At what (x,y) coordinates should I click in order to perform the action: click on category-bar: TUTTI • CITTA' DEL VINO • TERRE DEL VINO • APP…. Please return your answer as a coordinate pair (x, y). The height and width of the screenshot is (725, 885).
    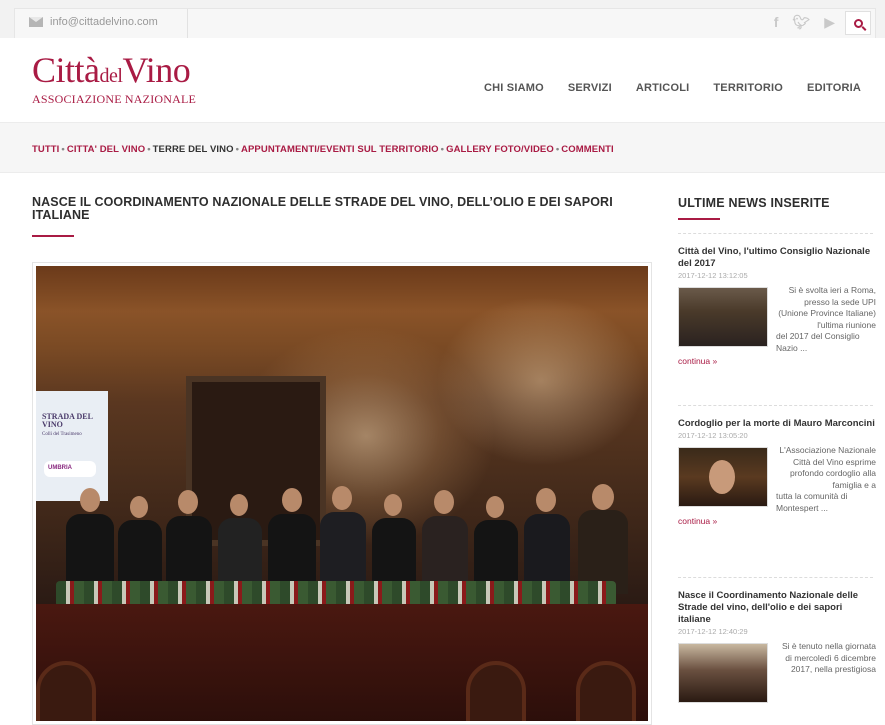
    Looking at the image, I should click on (442, 148).